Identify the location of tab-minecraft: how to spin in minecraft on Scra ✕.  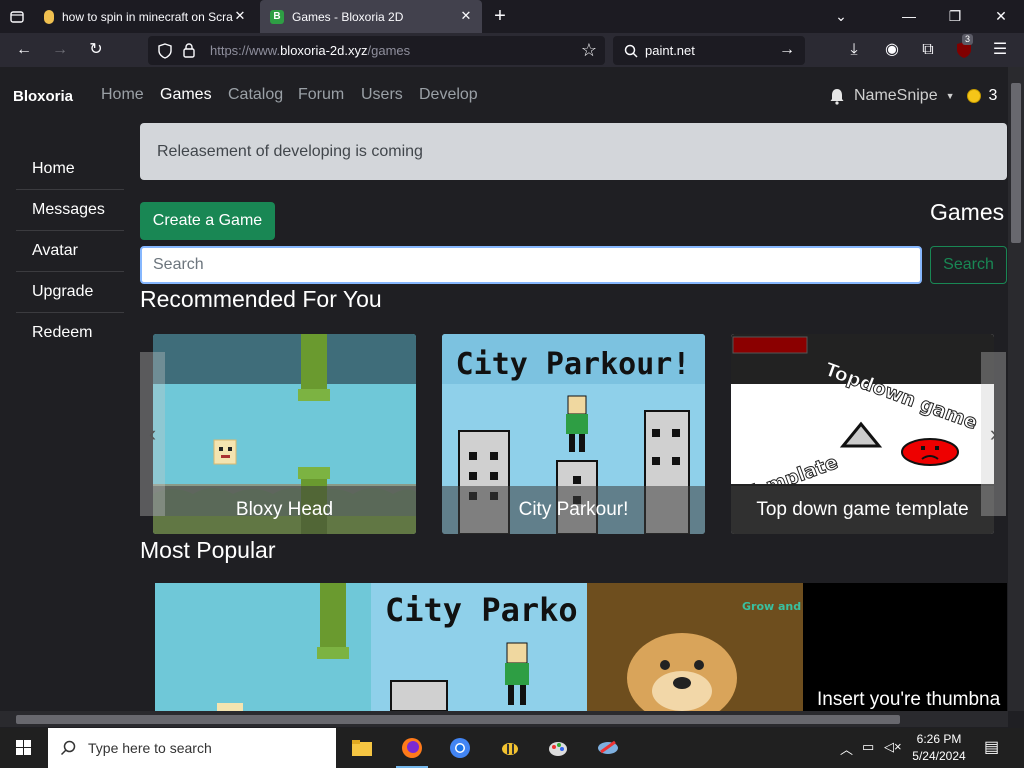
(145, 16).